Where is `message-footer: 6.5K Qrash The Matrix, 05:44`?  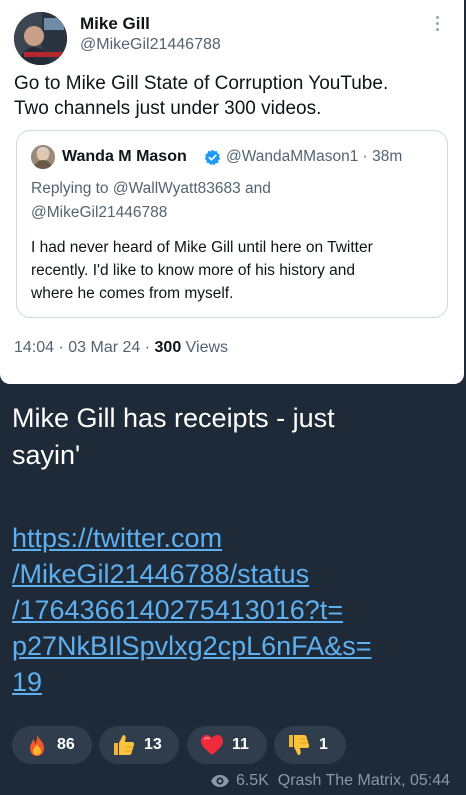
message-footer: 6.5K Qrash The Matrix, 05:44 is located at coordinates (330, 781).